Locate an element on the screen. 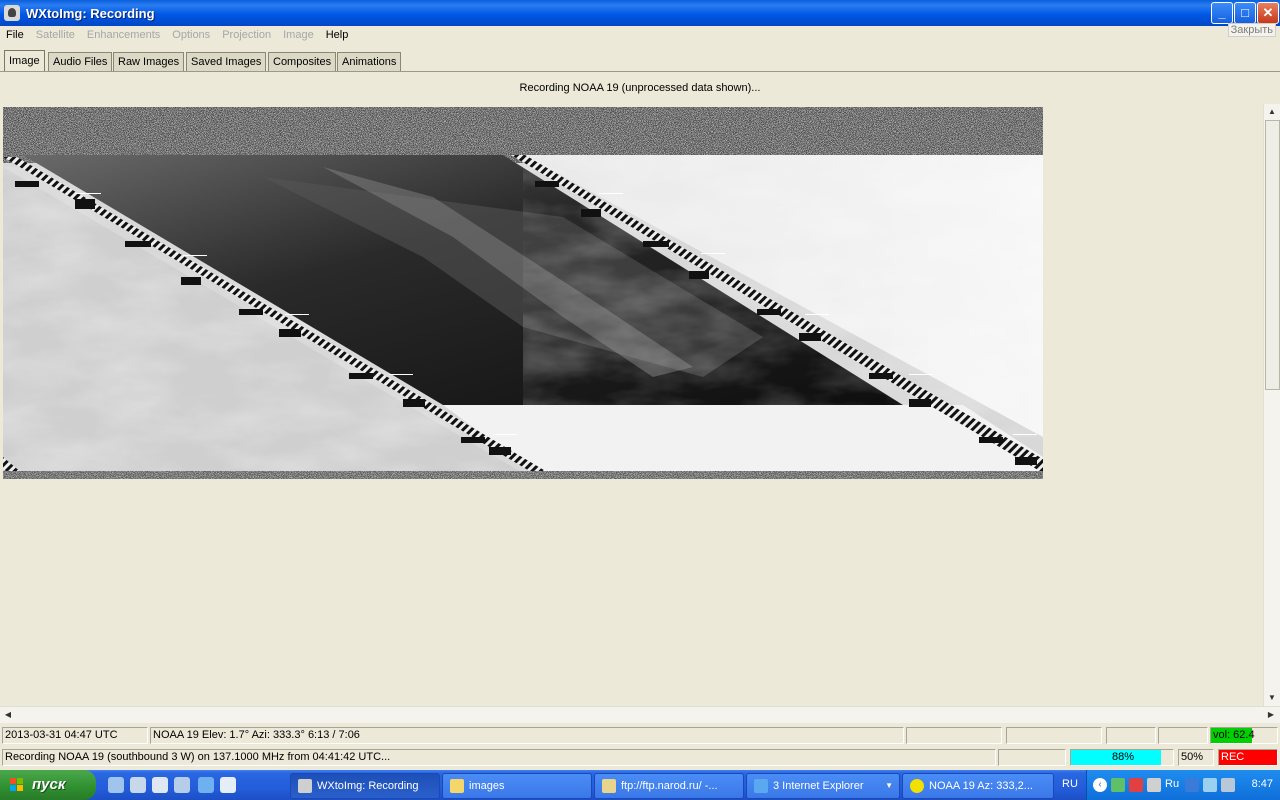 This screenshot has width=1280, height=800. signal-meter: 88% is located at coordinates (1122, 757).